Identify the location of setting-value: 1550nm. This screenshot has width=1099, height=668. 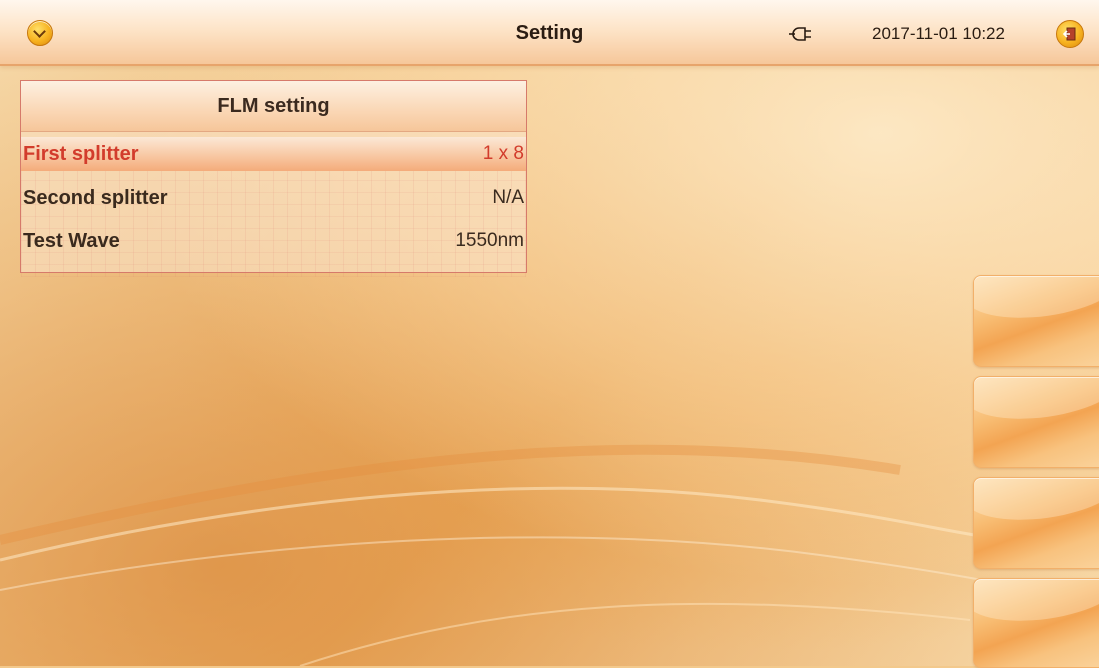
(489, 240).